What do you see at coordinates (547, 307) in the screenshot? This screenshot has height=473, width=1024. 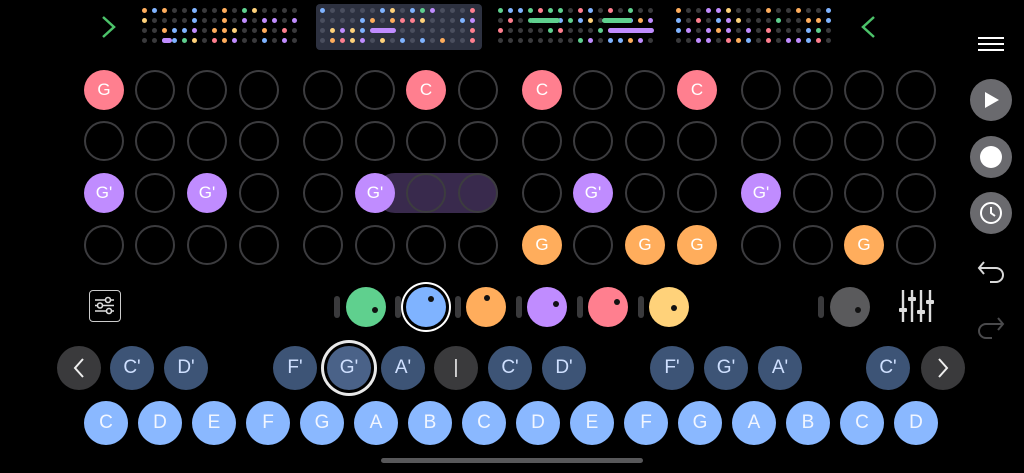 I see `purple-instrument-knob` at bounding box center [547, 307].